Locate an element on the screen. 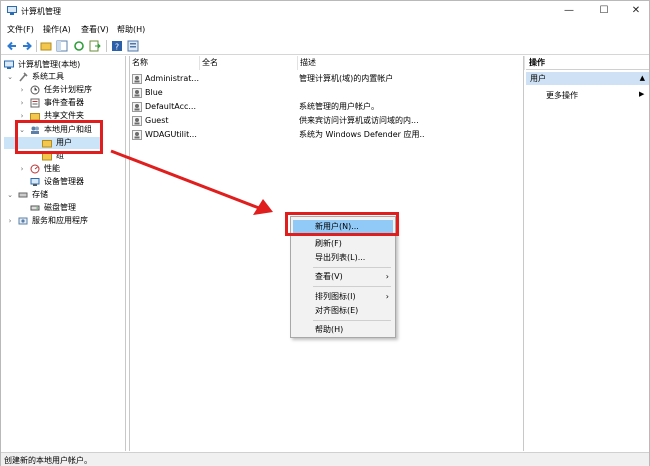 The height and width of the screenshot is (466, 650). column-header-name: 名称 is located at coordinates (165, 63).